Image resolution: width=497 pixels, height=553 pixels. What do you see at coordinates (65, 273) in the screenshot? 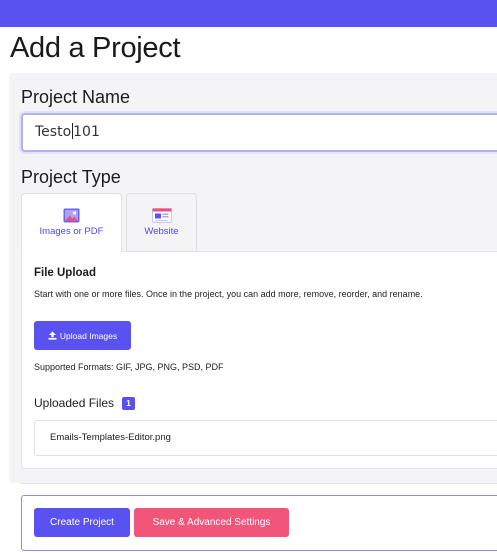
I see `file-upload-title: File Upload` at bounding box center [65, 273].